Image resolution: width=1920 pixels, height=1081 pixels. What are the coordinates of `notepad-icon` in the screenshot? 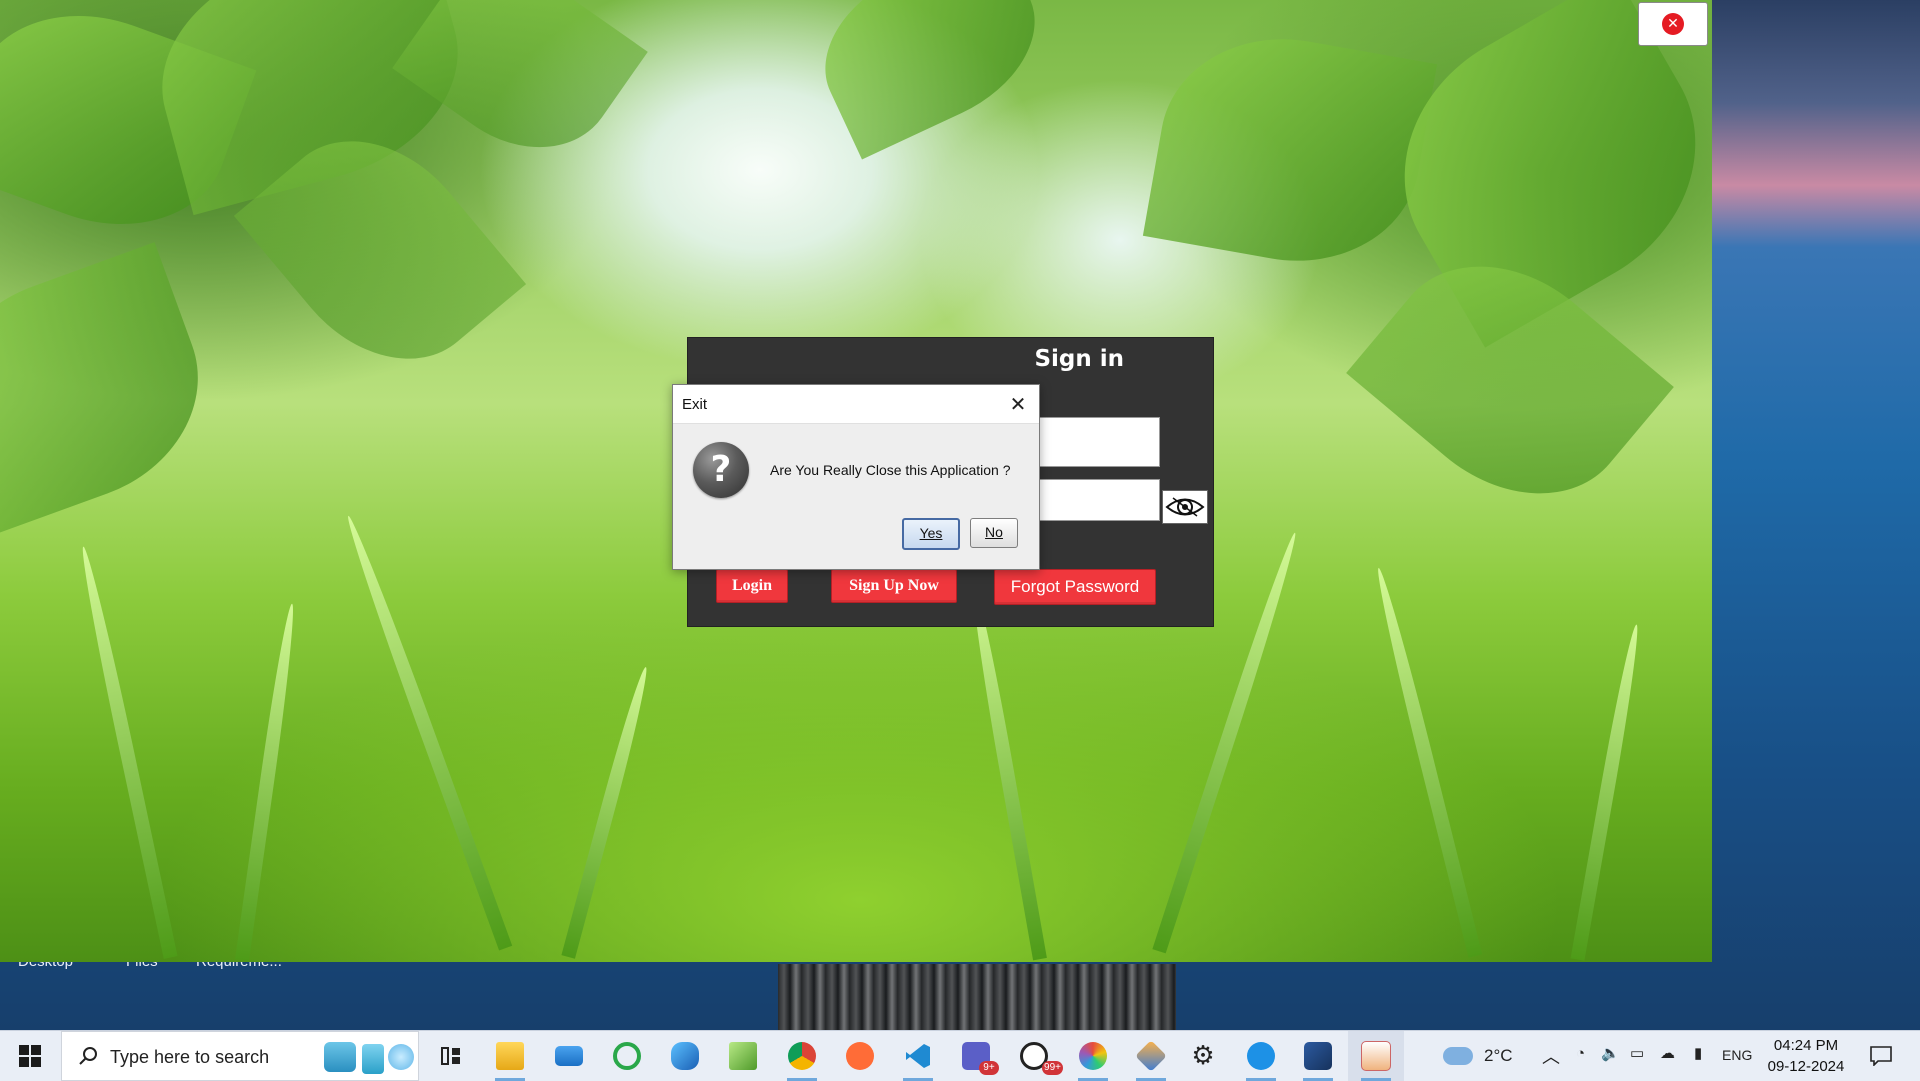 It's located at (743, 1056).